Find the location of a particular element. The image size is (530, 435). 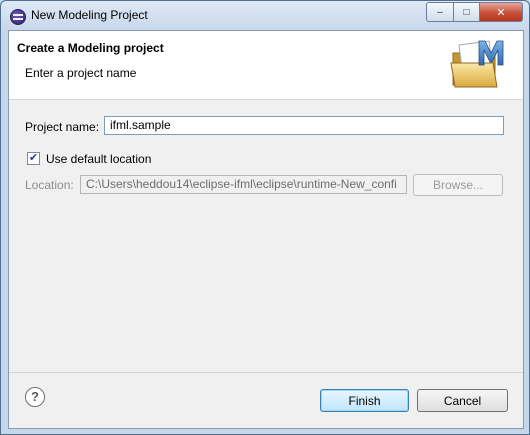

project-name-label: Project name: is located at coordinates (62, 127).